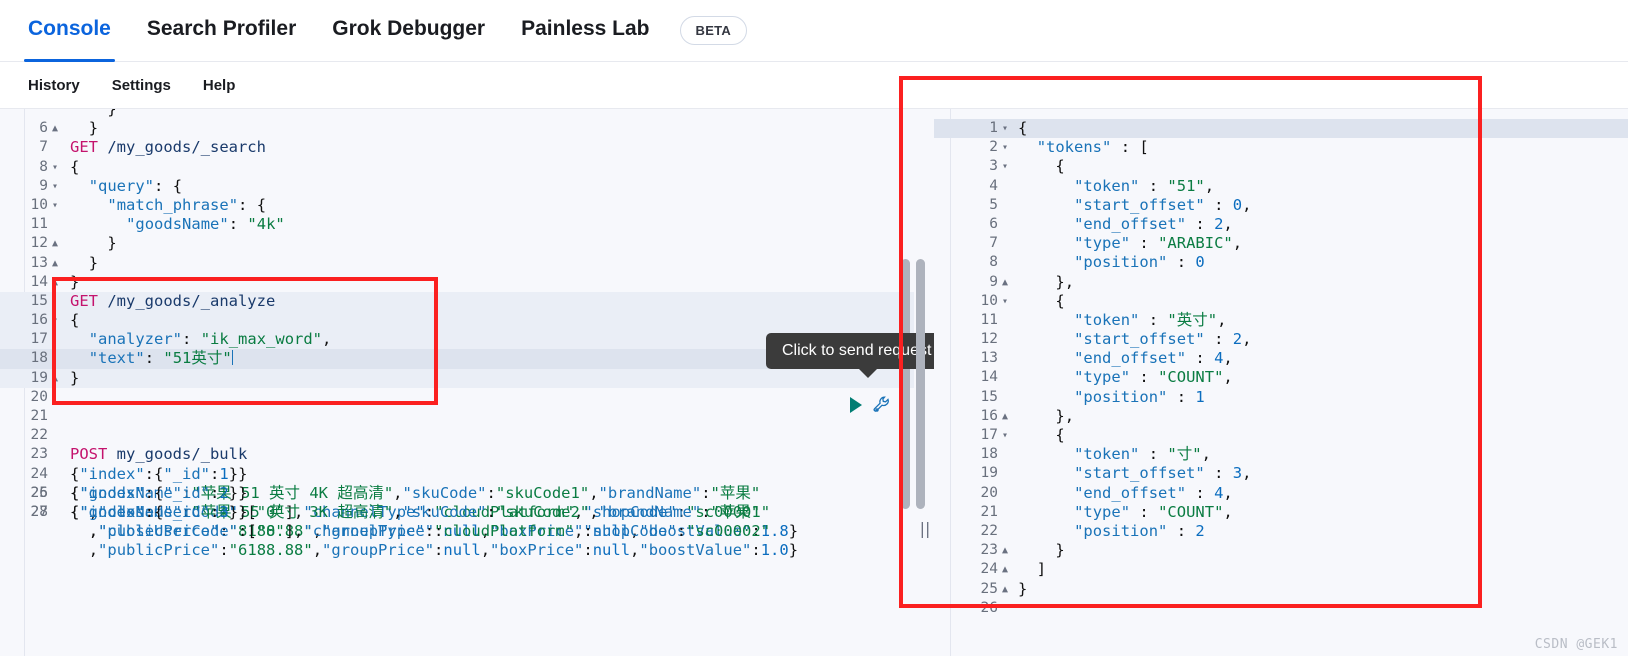 This screenshot has width=1628, height=656. I want to click on code-line: 11 "goodsName": "4k", so click(457, 224).